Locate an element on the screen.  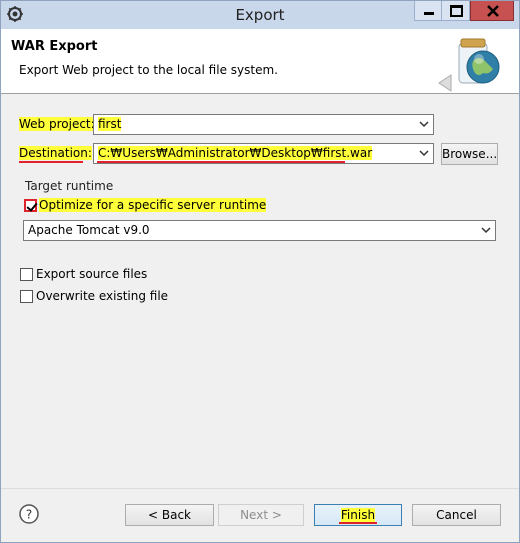
optimize-label: Optimize for a specific server runtime is located at coordinates (153, 205).